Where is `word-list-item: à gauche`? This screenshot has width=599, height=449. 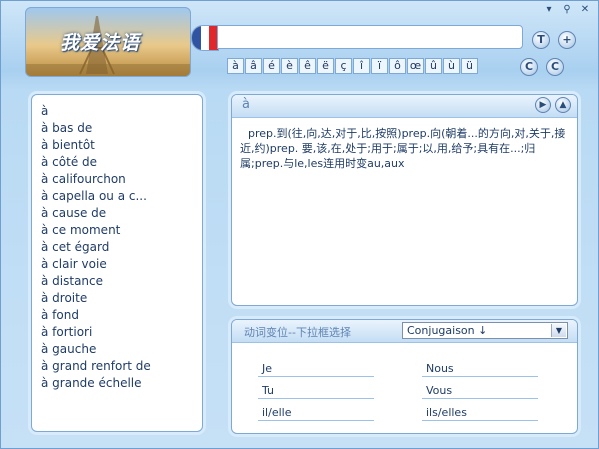
word-list-item: à gauche is located at coordinates (117, 349).